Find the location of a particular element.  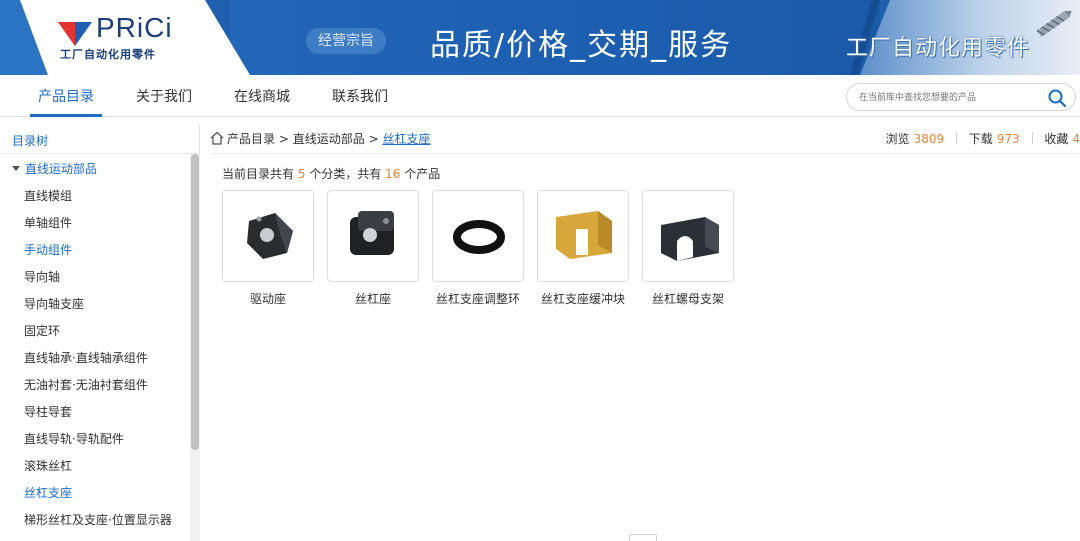

sidebar-title: 目录树 is located at coordinates (30, 141).